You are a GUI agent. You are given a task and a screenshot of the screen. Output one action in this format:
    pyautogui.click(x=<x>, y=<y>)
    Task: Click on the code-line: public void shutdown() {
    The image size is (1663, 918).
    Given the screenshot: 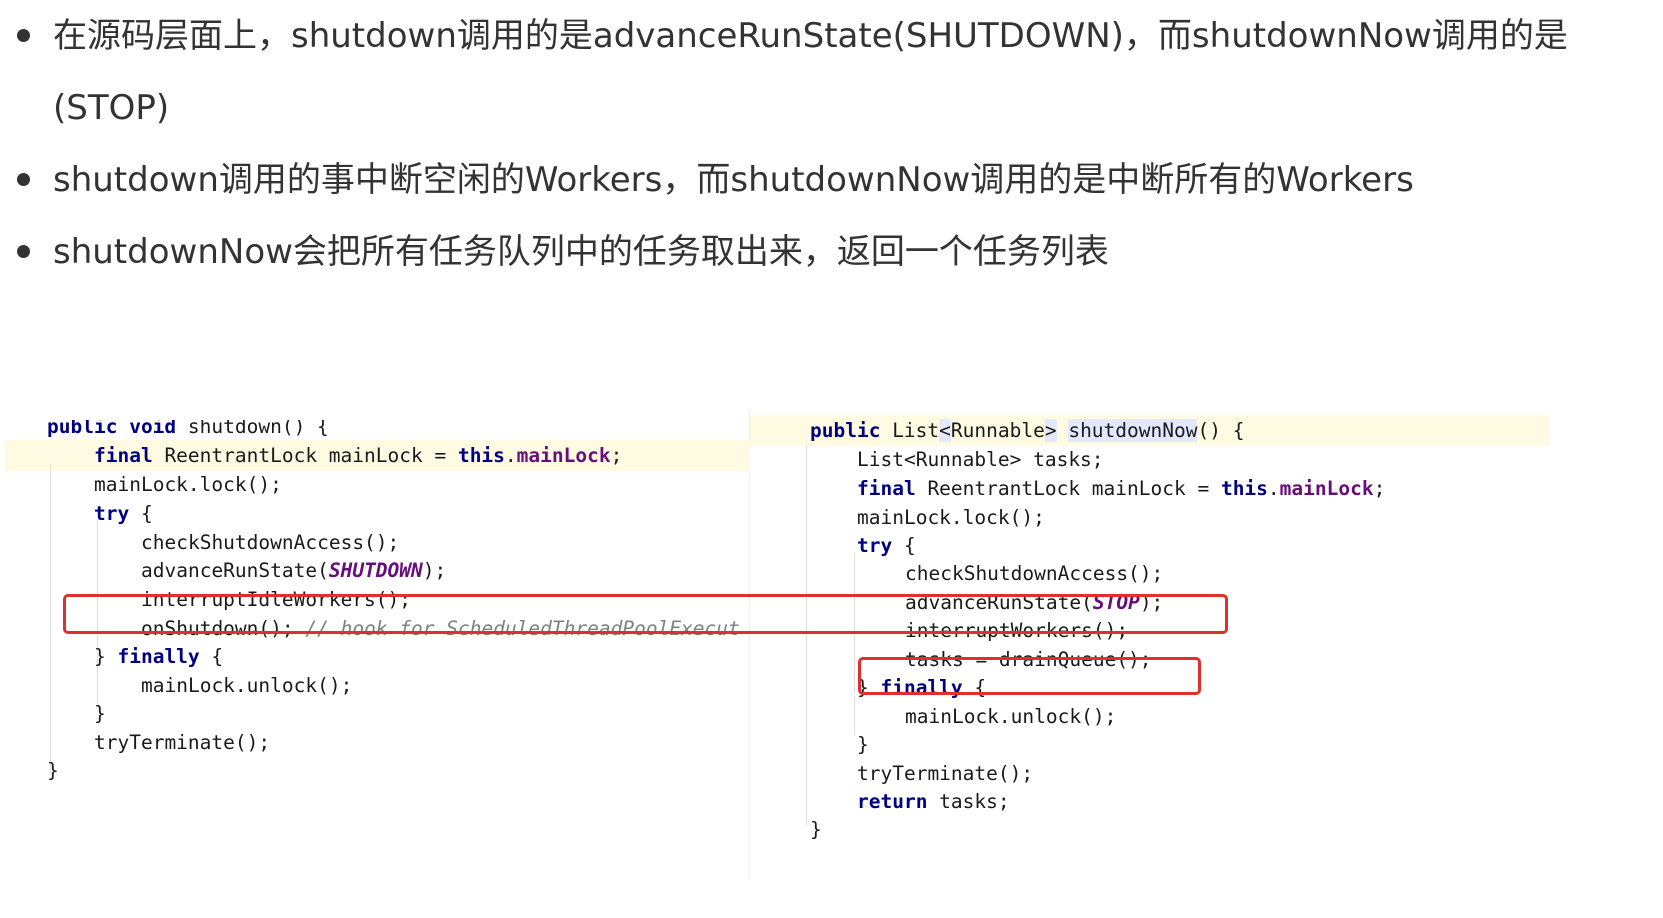 What is the action you would take?
    pyautogui.click(x=188, y=431)
    